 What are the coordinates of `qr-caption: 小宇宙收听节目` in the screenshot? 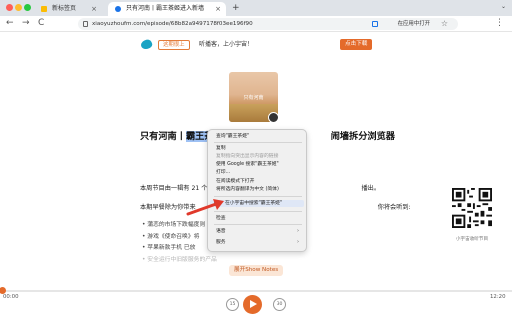 It's located at (472, 239).